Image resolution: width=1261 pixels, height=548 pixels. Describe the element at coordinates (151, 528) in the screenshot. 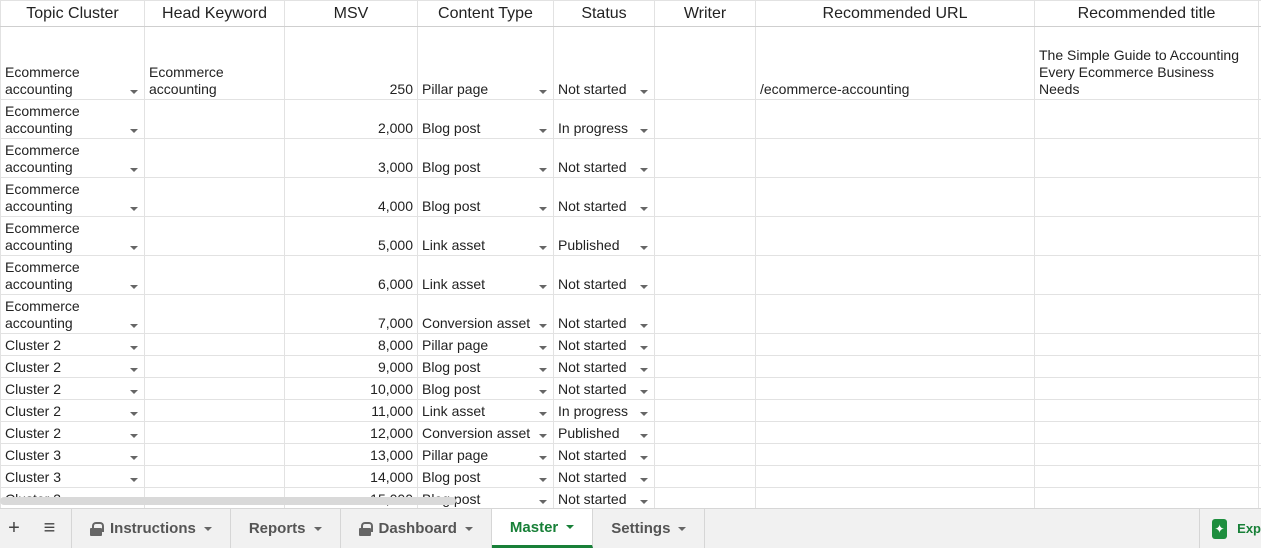

I see `tab-instructions: Instructions` at that location.